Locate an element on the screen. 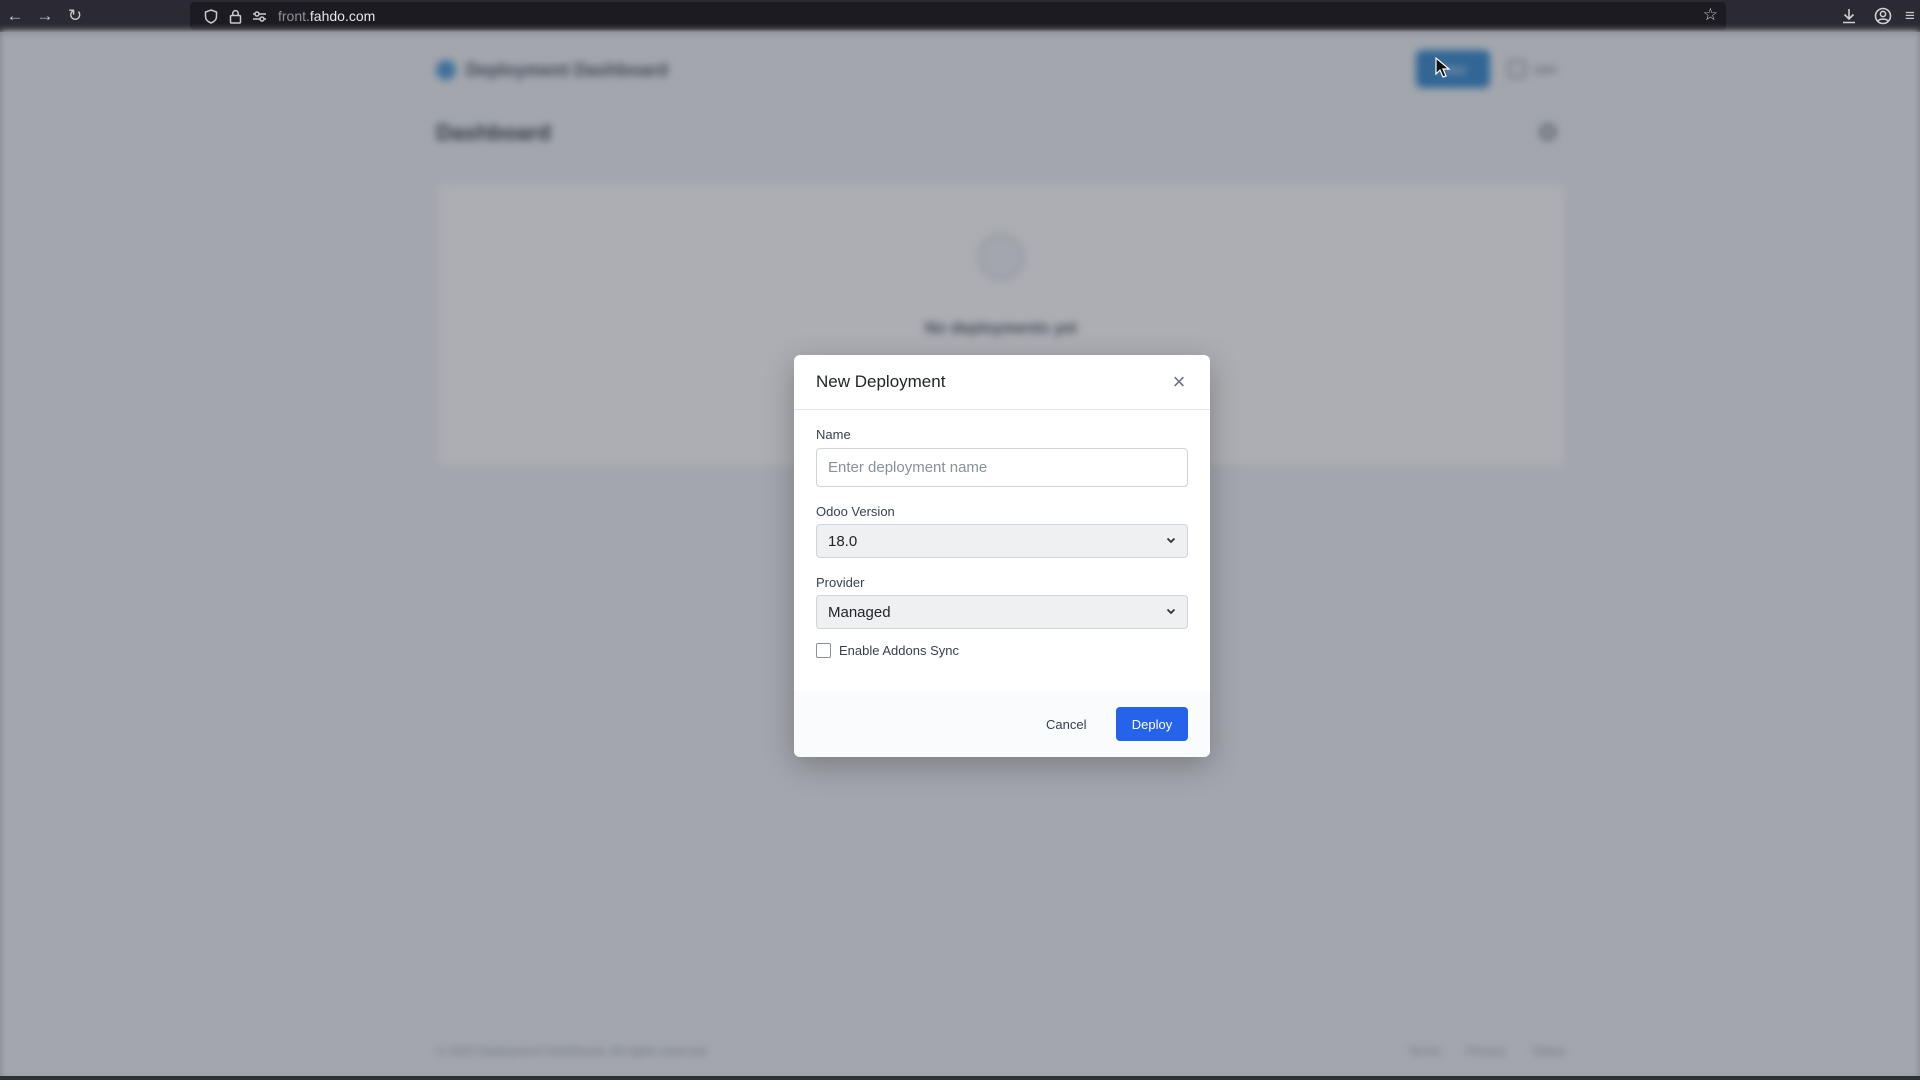 This screenshot has width=1920, height=1080. addons-sync-row: Enable Addons Sync is located at coordinates (887, 650).